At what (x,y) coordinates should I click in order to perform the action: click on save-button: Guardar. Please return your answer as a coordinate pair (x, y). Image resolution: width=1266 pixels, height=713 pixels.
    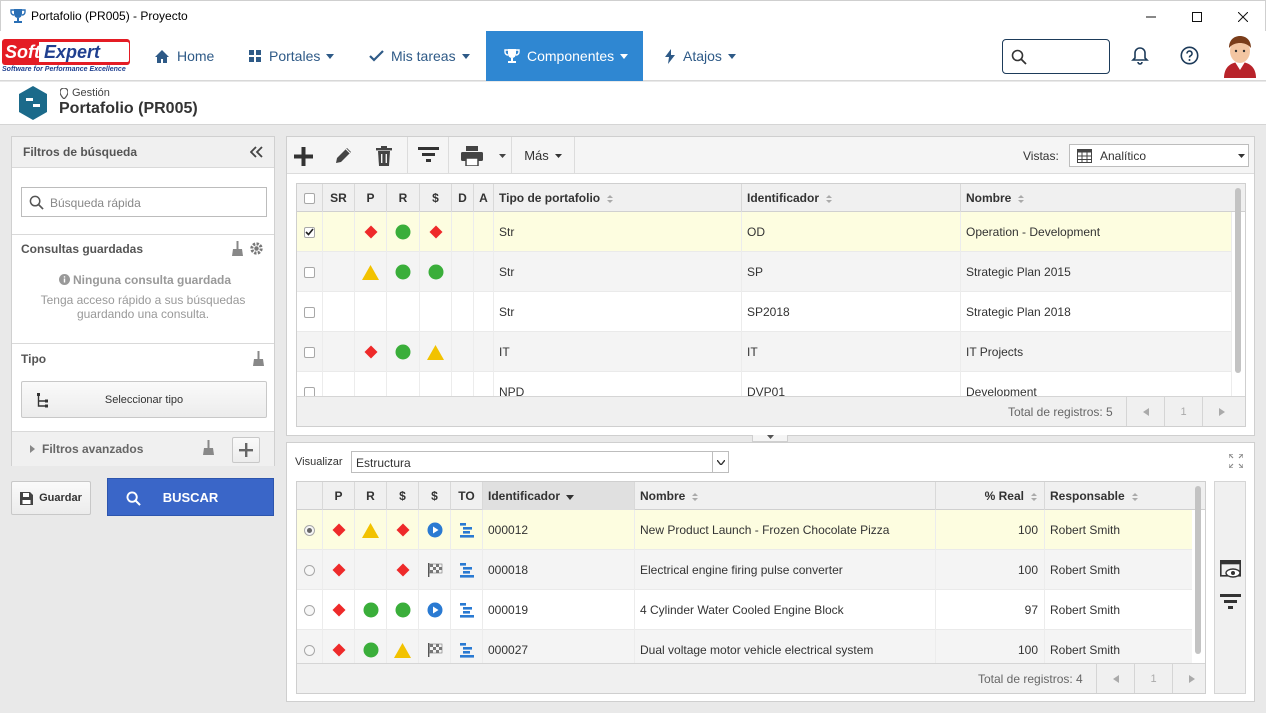
    Looking at the image, I should click on (51, 498).